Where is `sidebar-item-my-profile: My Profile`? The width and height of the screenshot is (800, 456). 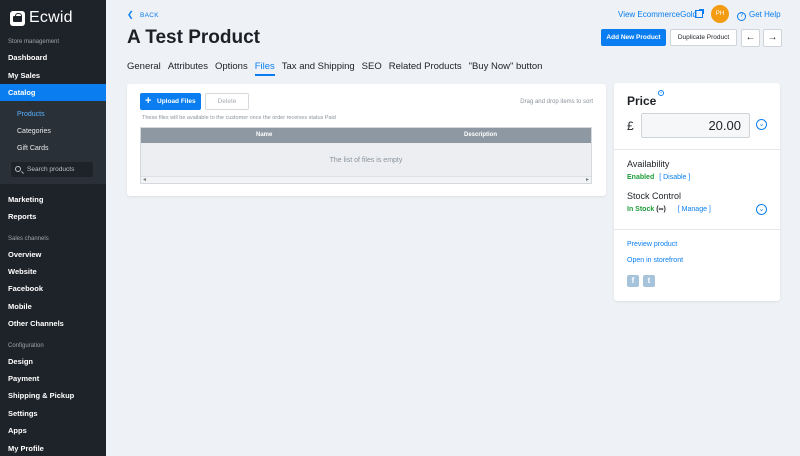 sidebar-item-my-profile: My Profile is located at coordinates (26, 448).